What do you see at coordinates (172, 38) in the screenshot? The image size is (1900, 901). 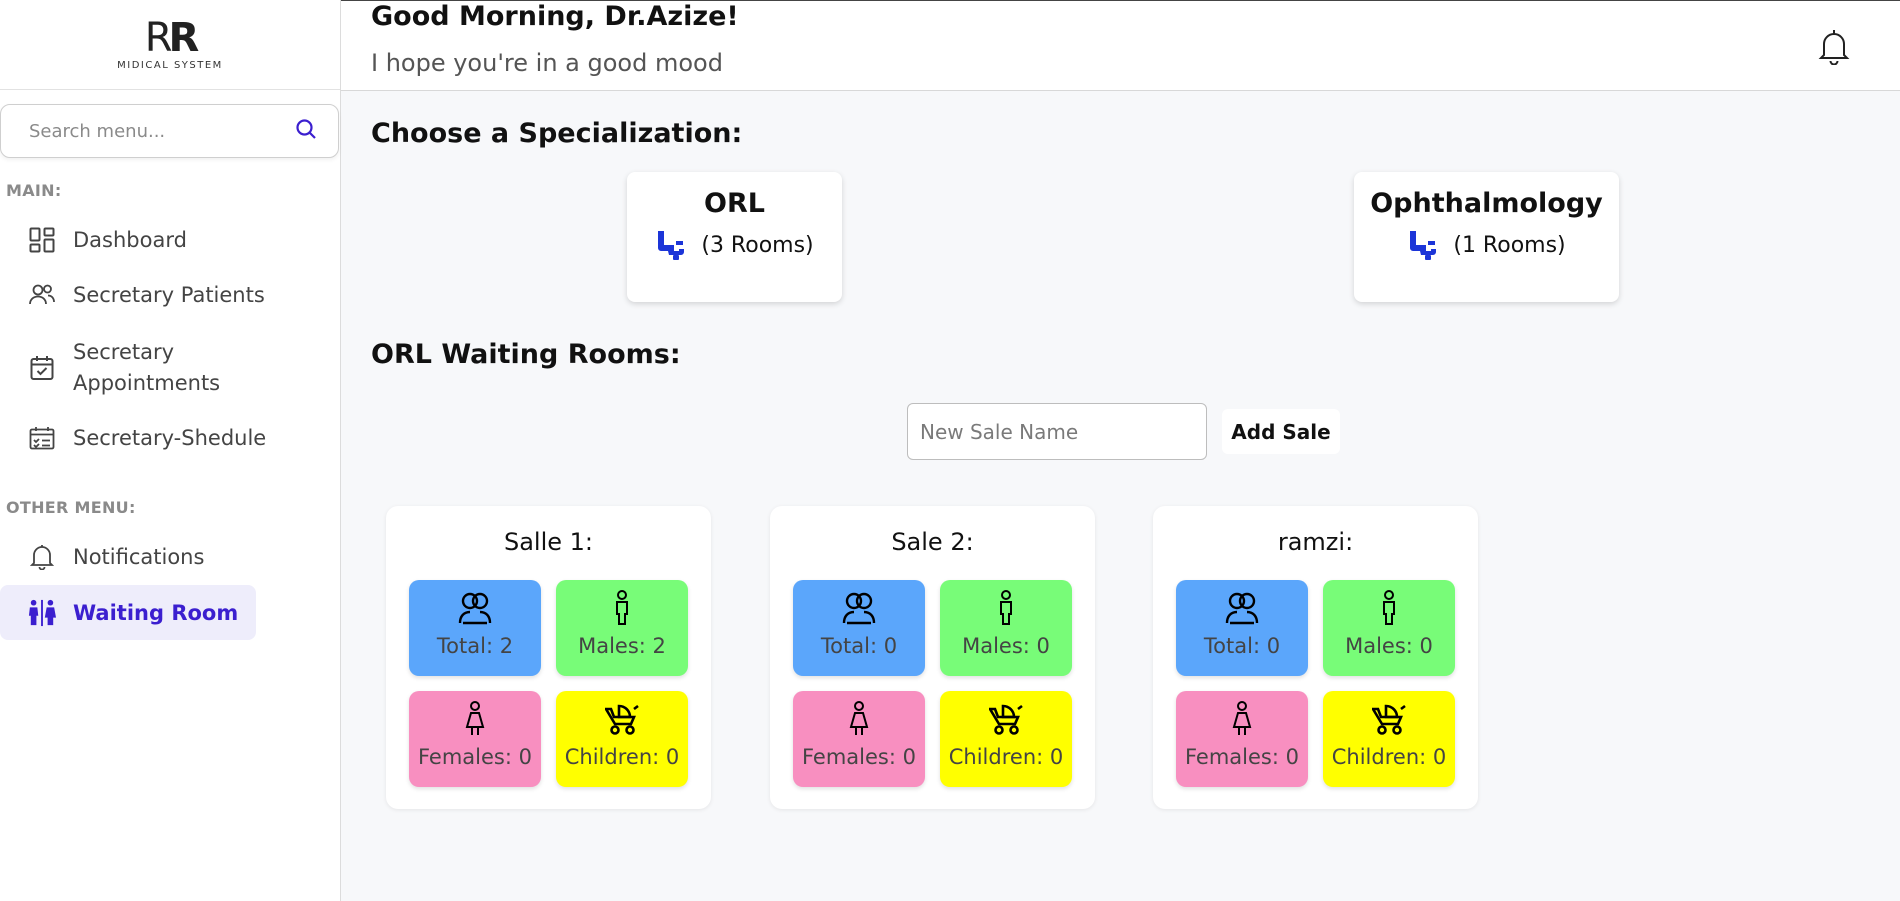 I see `logo-mark: RR` at bounding box center [172, 38].